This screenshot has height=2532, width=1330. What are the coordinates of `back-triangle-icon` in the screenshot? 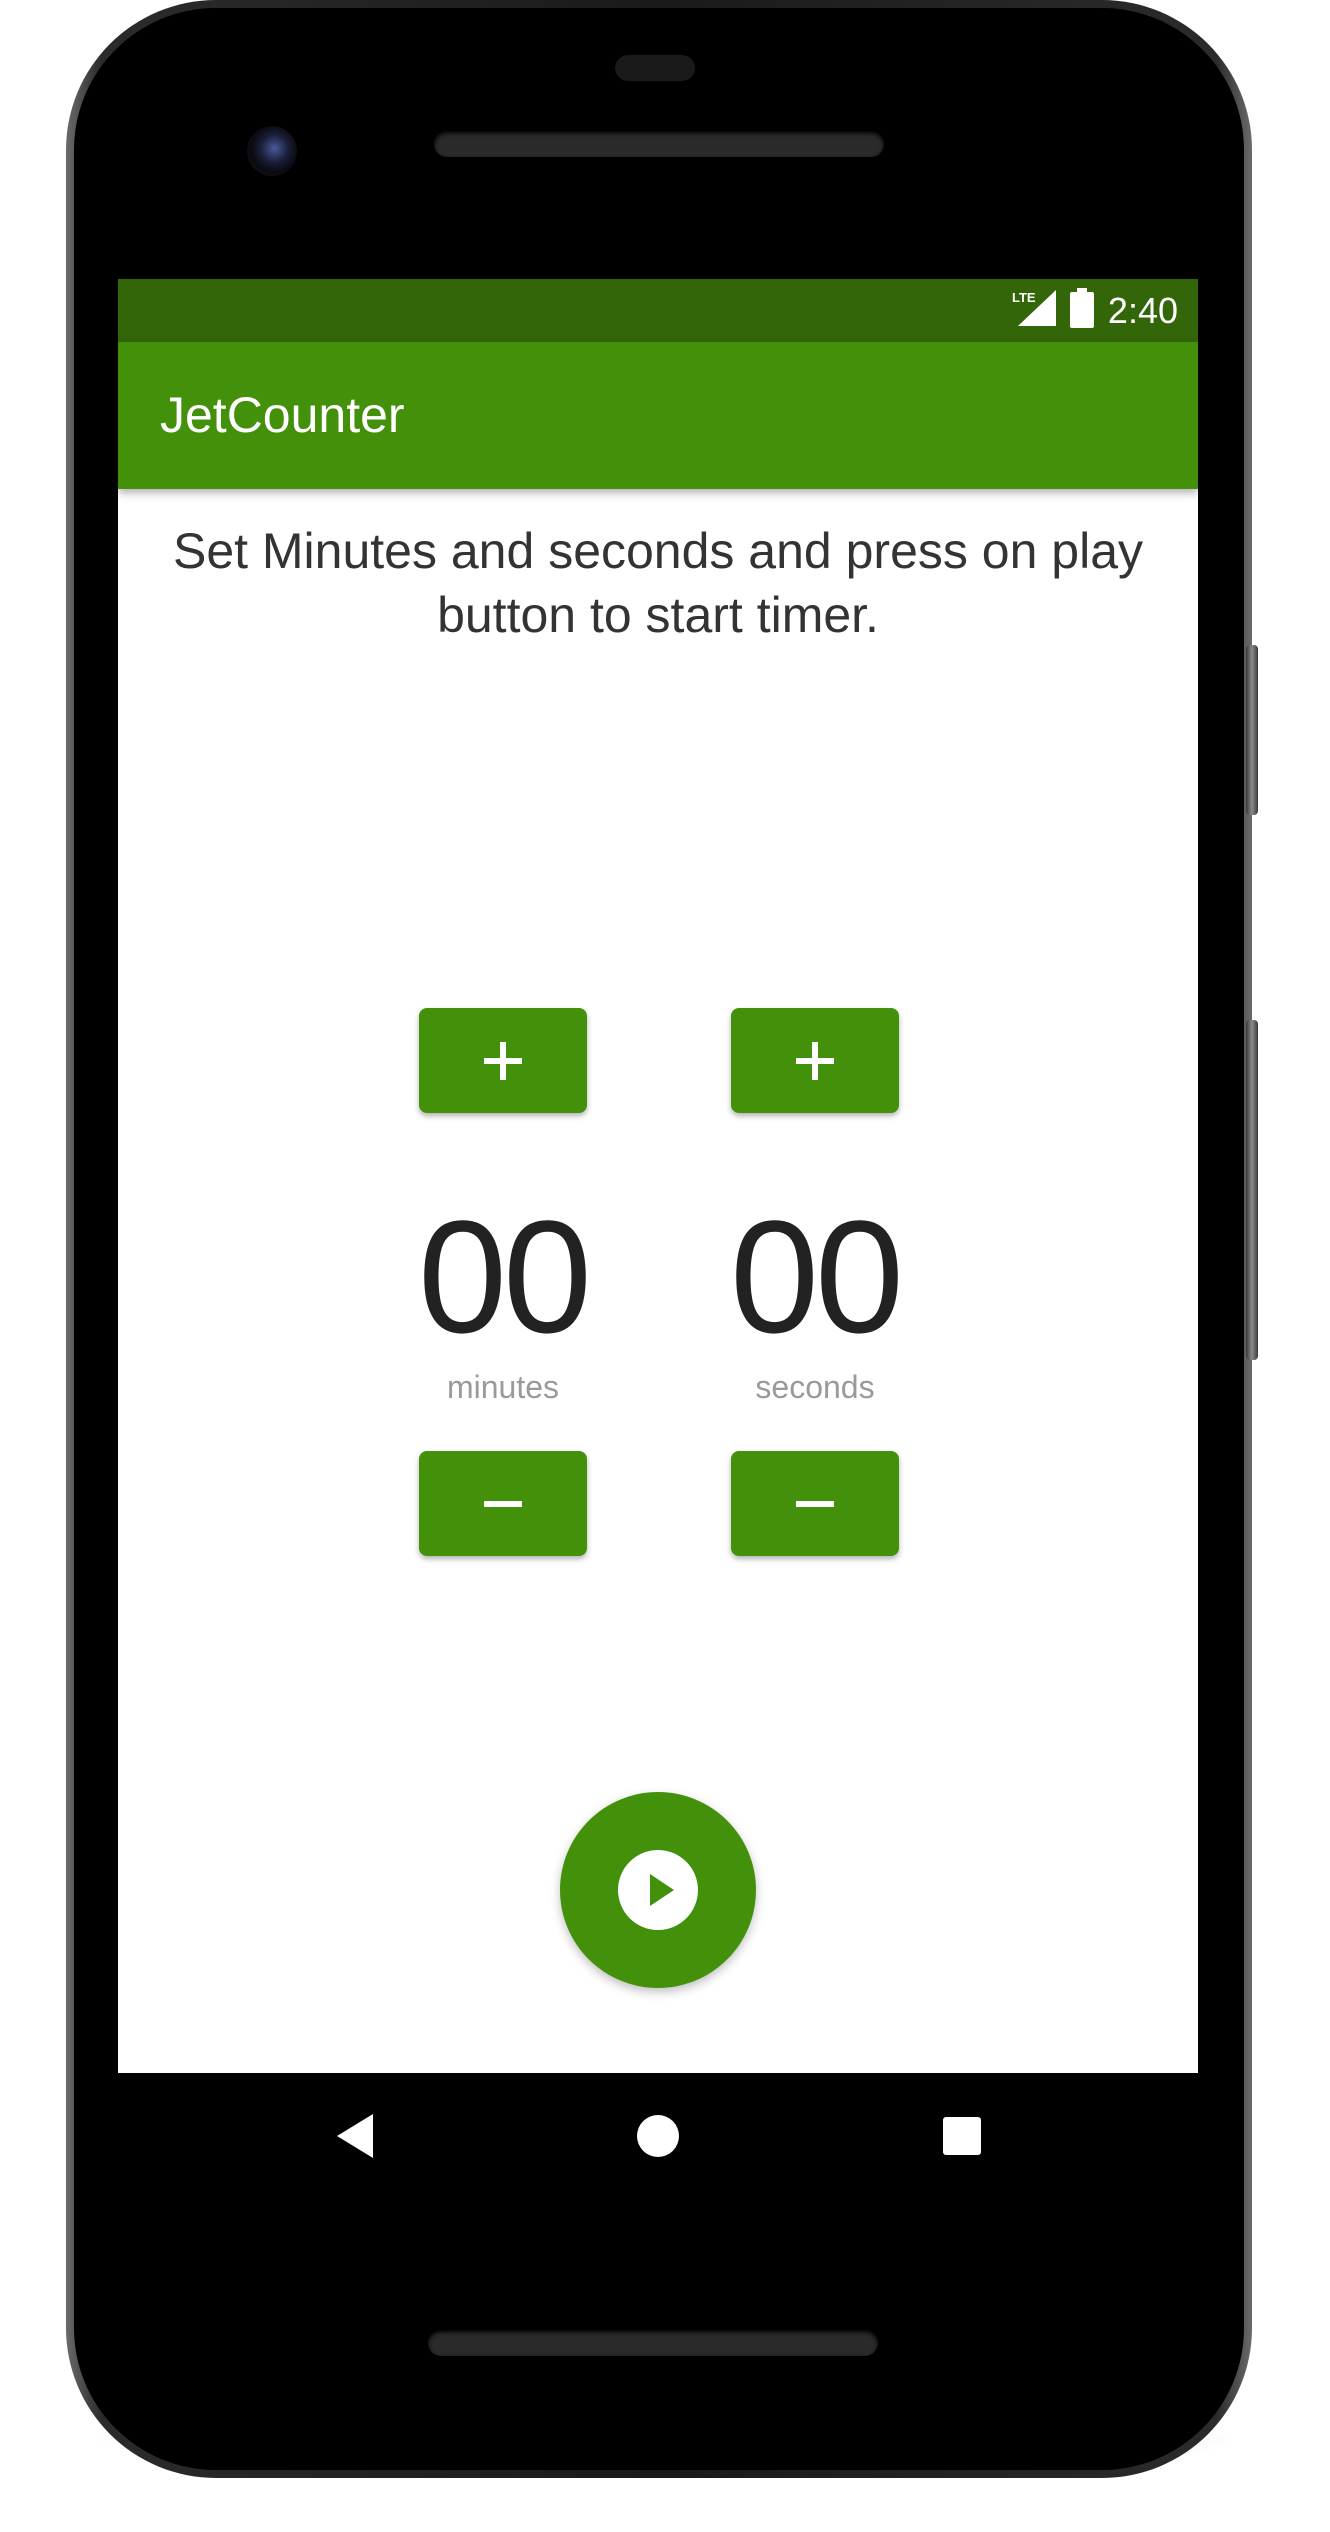 It's located at (355, 2136).